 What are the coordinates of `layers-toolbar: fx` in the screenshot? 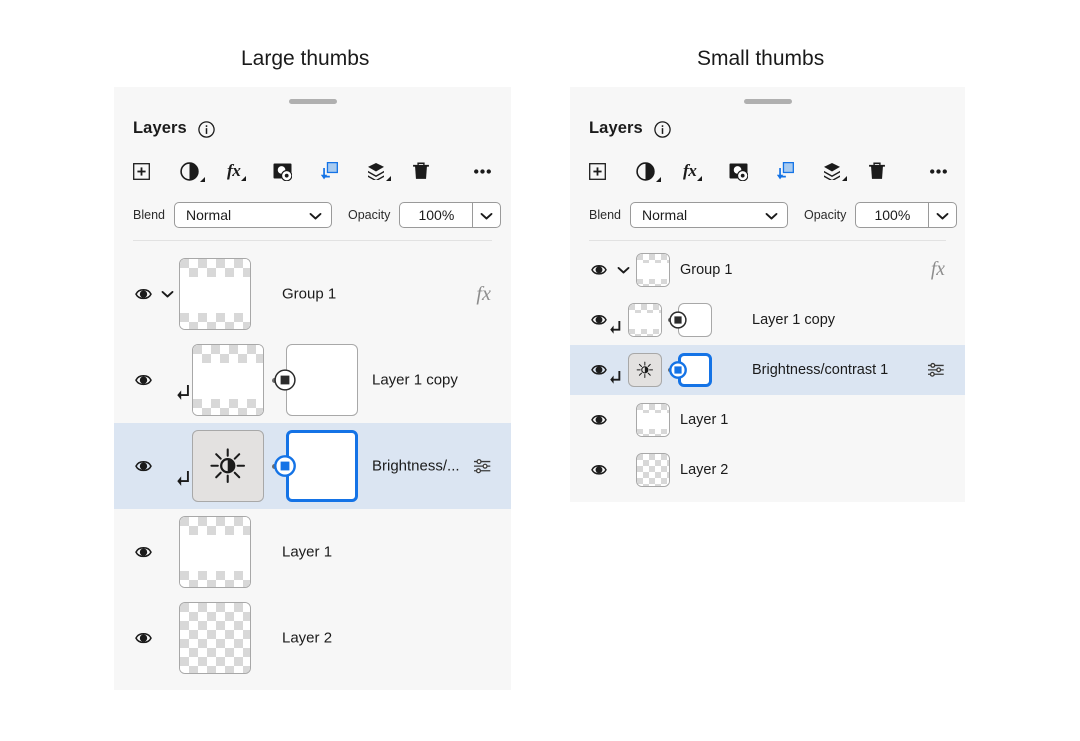 It's located at (768, 173).